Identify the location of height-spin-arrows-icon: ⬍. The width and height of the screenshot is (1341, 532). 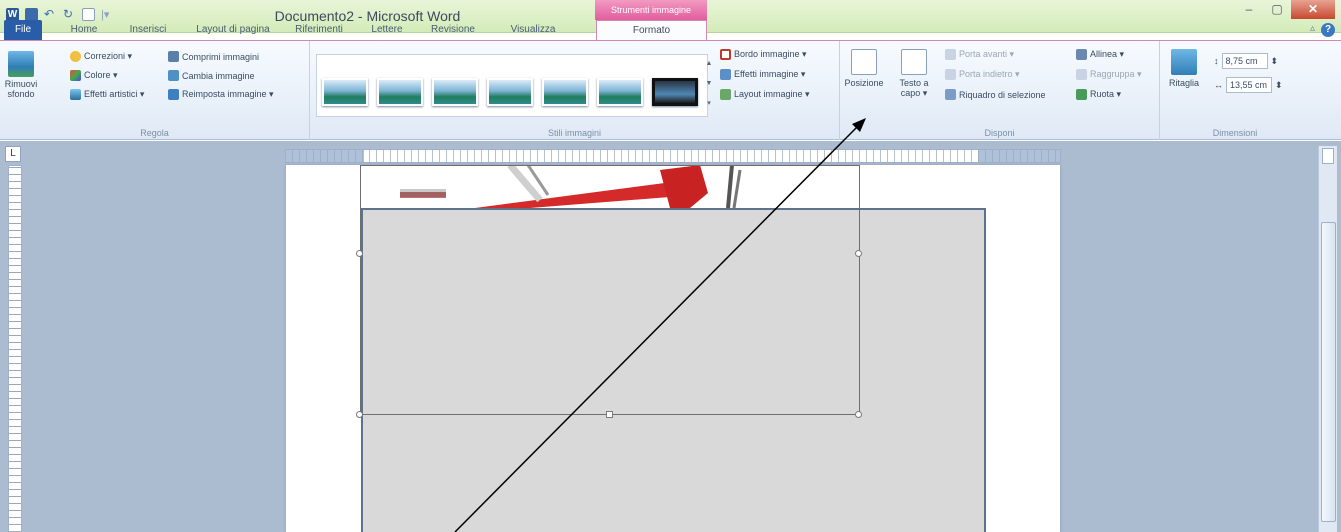
(1275, 61).